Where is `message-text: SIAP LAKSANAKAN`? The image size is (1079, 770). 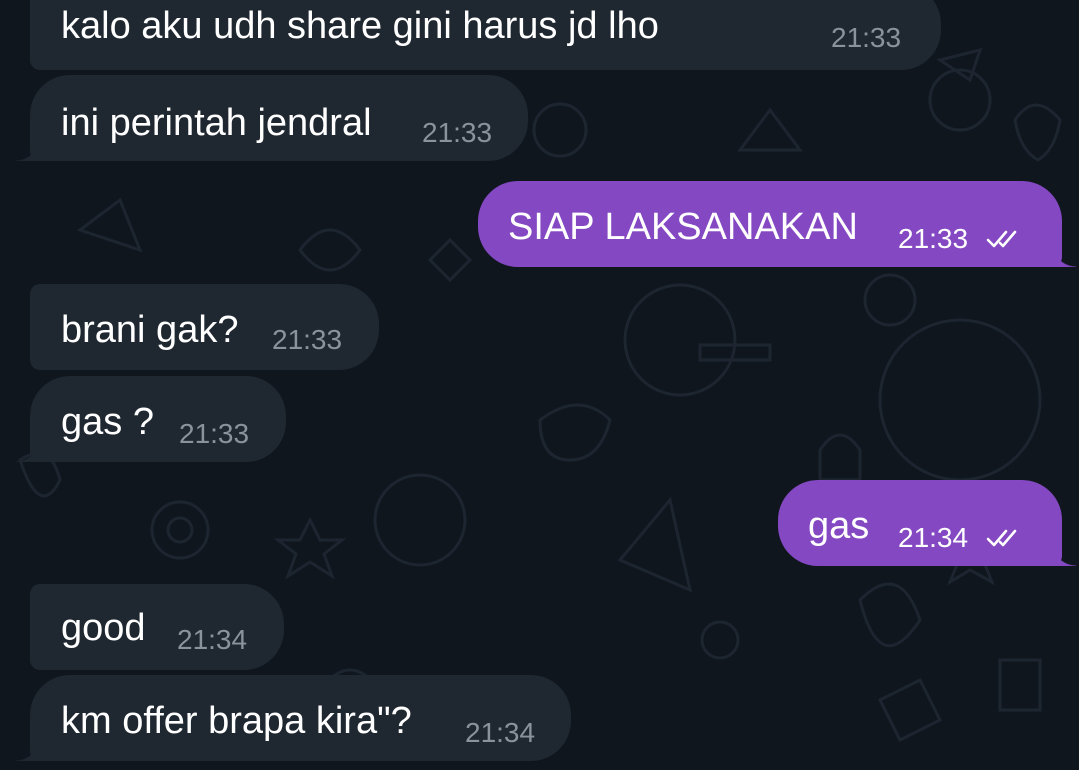
message-text: SIAP LAKSANAKAN is located at coordinates (683, 227).